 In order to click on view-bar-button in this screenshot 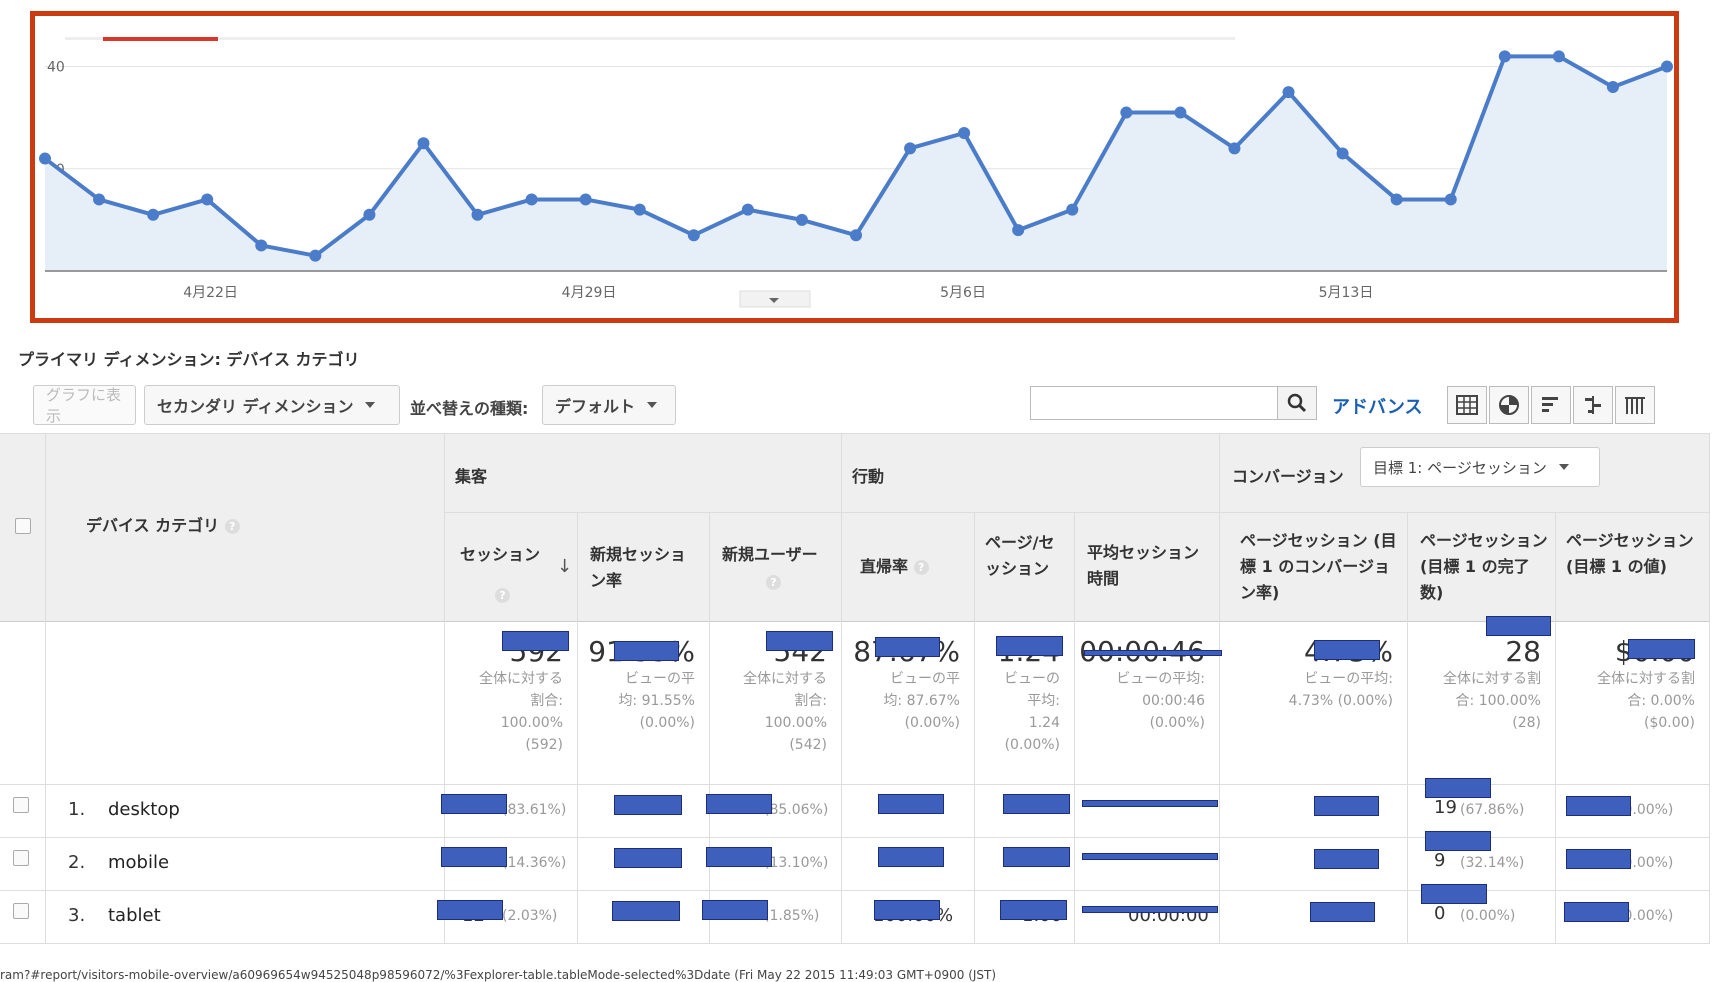, I will do `click(1551, 405)`.